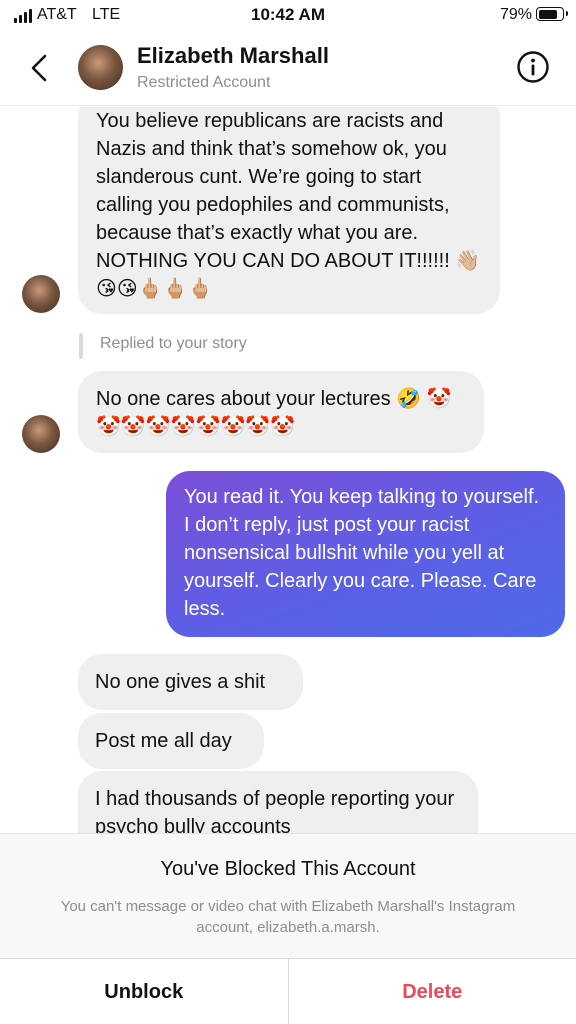 This screenshot has height=1024, width=576. Describe the element at coordinates (204, 82) in the screenshot. I see `account-status: Restricted Account` at that location.